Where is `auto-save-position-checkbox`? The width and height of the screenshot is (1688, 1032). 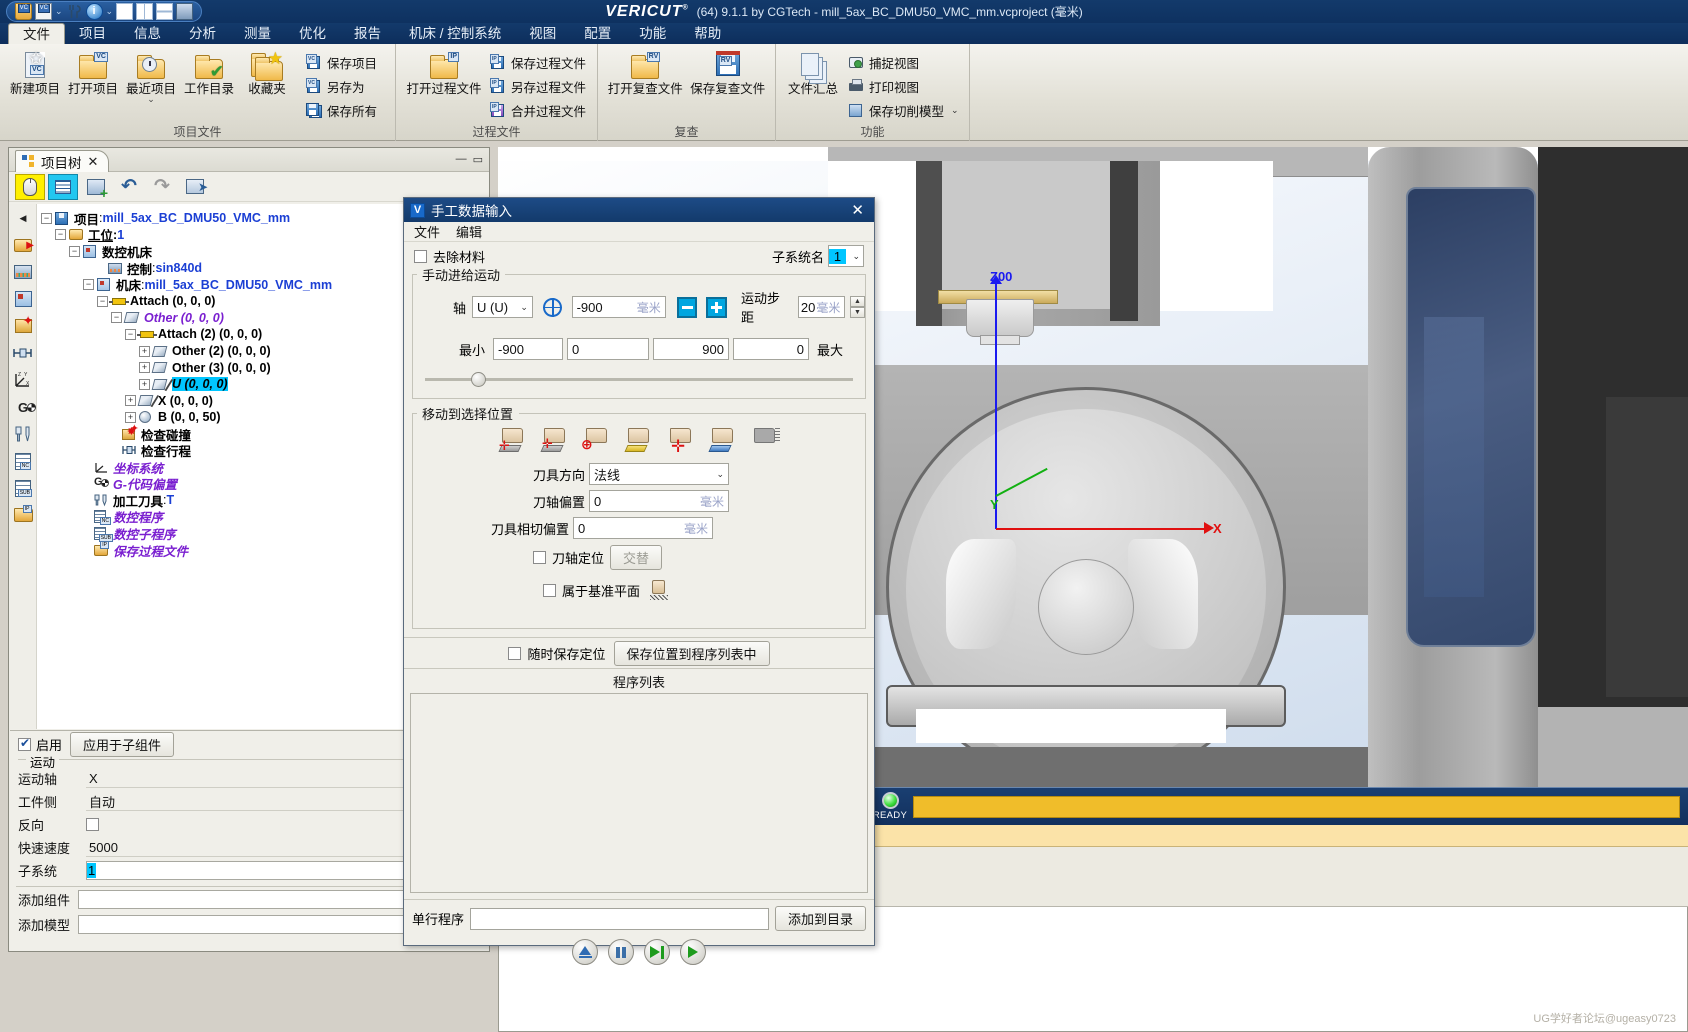
auto-save-position-checkbox is located at coordinates (515, 653).